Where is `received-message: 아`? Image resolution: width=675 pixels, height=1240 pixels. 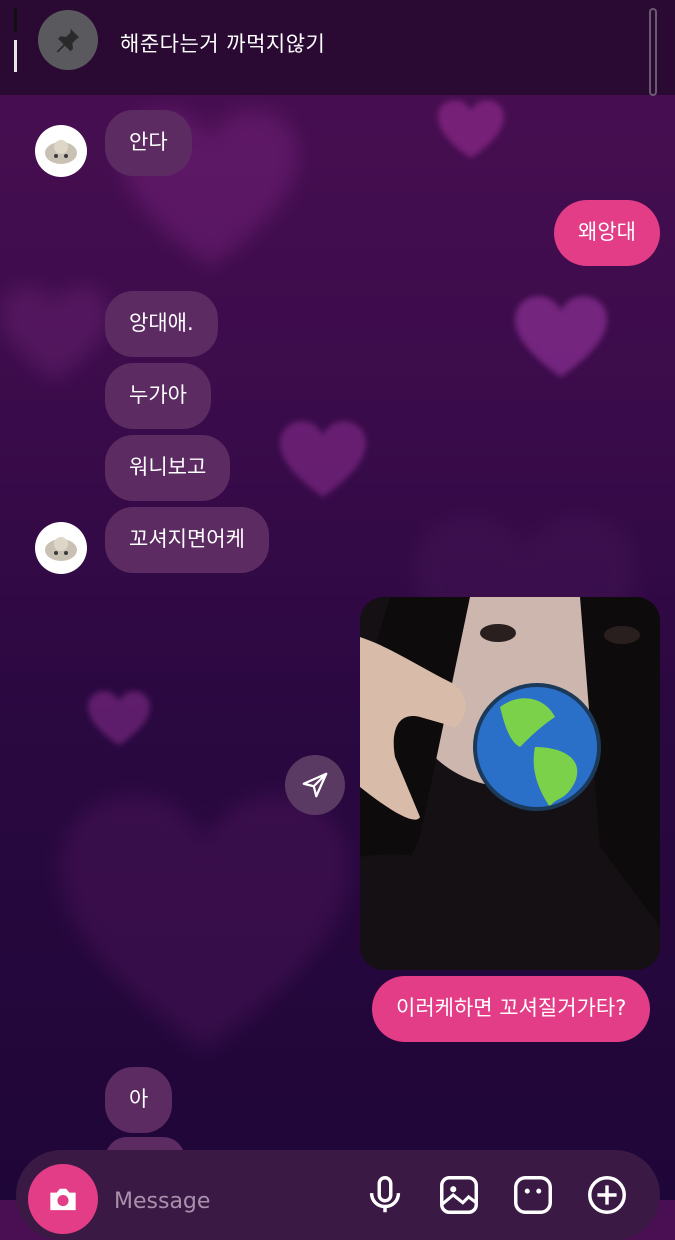
received-message: 아 is located at coordinates (139, 1100).